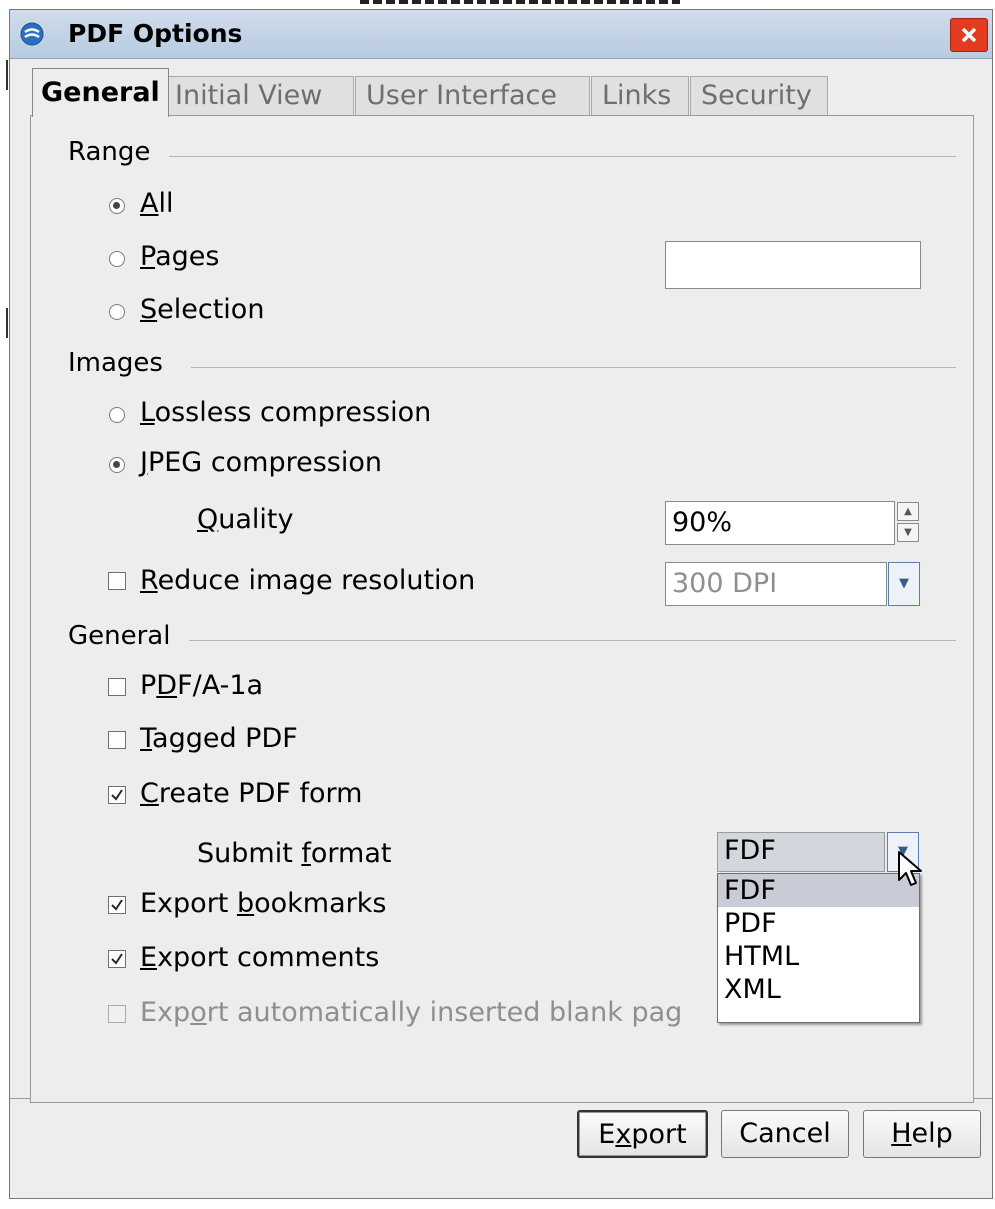  Describe the element at coordinates (818, 923) in the screenshot. I see `option-pdf: PDF` at that location.